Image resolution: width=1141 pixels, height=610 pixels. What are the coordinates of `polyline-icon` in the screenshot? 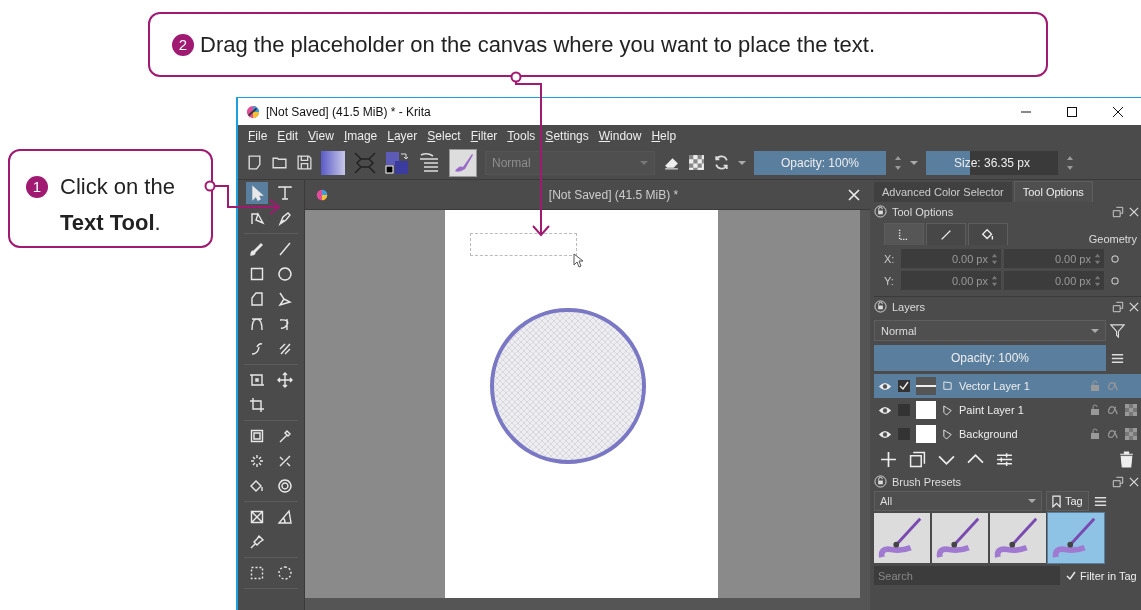 It's located at (285, 299).